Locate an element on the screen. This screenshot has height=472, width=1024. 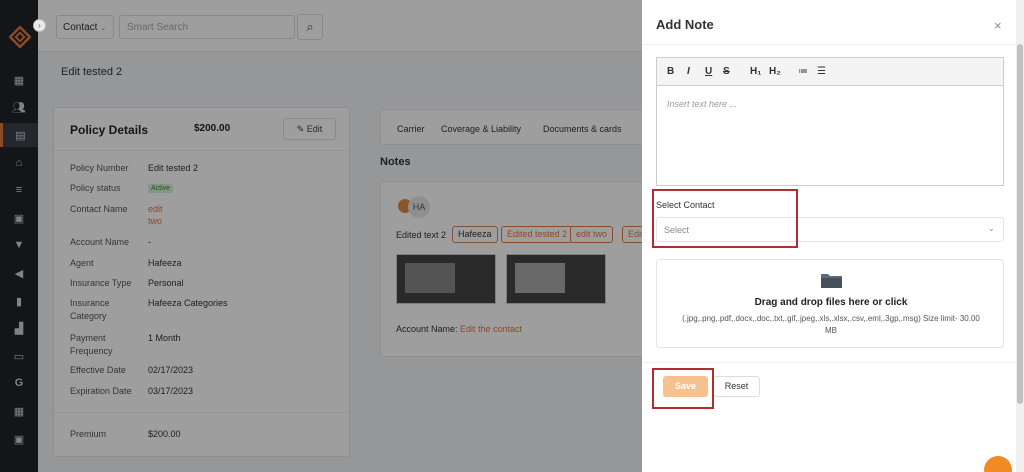
heading1-icon: H₁ is located at coordinates (755, 71).